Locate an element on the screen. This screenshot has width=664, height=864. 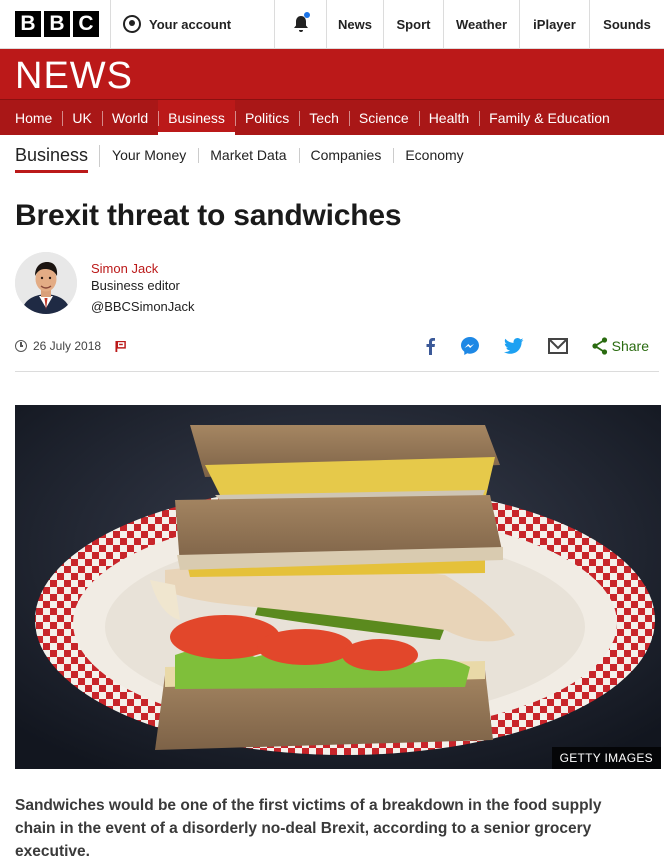
facebook-icon is located at coordinates (430, 346).